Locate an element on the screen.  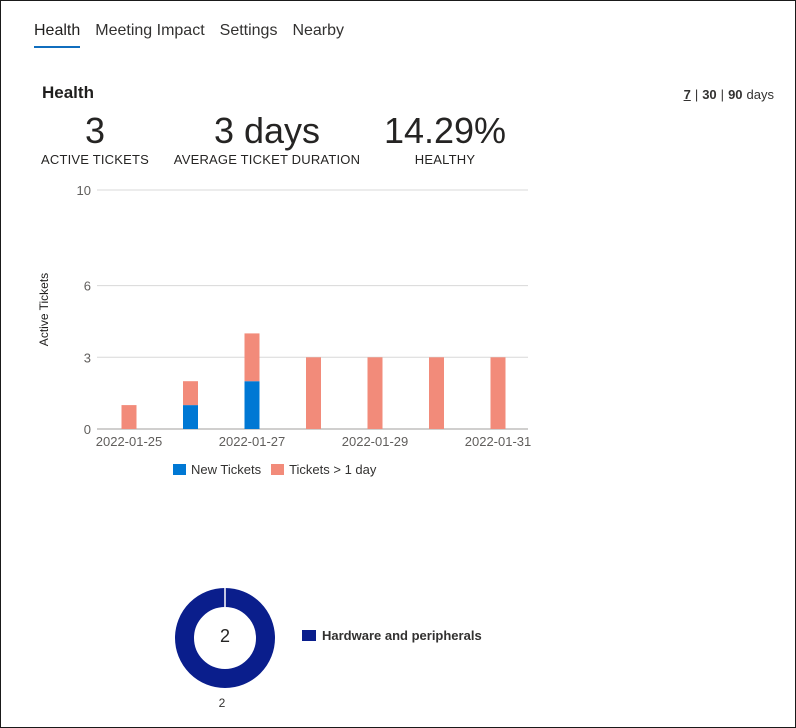
donut-value-label: 2 is located at coordinates (222, 703).